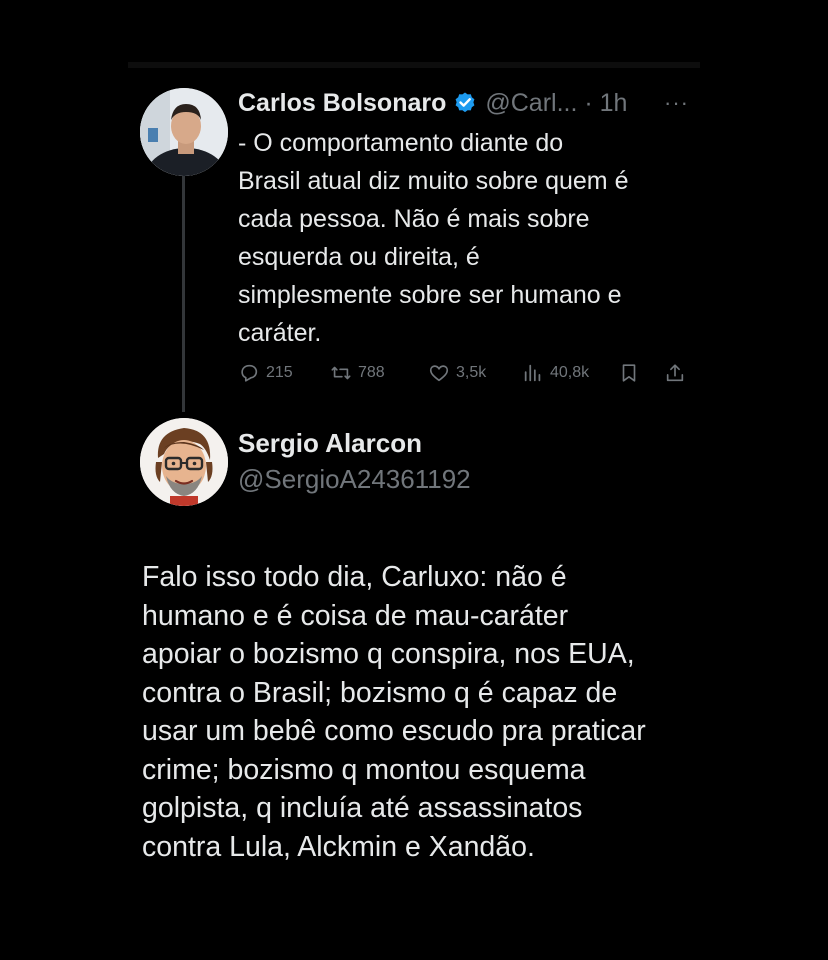 The width and height of the screenshot is (828, 960). What do you see at coordinates (676, 103) in the screenshot?
I see `more-options-icon: ···` at bounding box center [676, 103].